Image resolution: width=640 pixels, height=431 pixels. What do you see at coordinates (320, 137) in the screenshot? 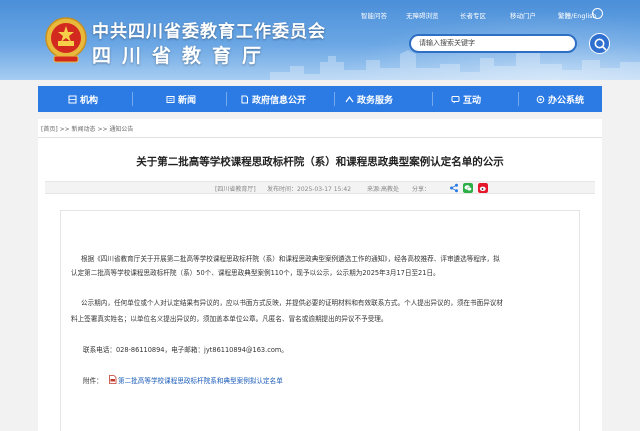
I see `breadcrumb-divider` at bounding box center [320, 137].